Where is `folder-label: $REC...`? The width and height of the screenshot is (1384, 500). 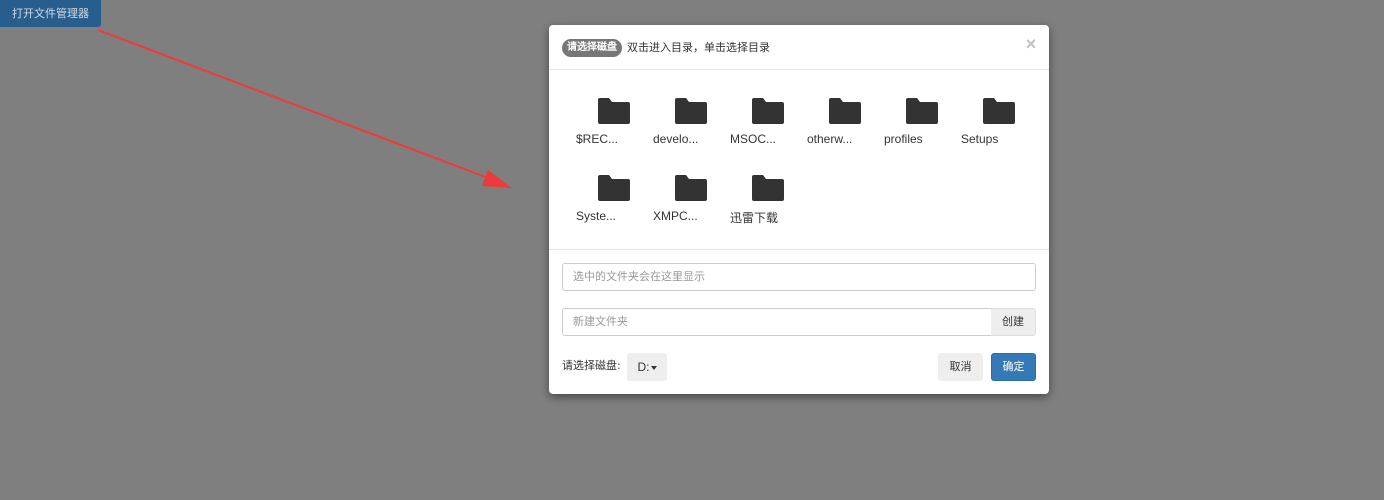
folder-label: $REC... is located at coordinates (597, 139).